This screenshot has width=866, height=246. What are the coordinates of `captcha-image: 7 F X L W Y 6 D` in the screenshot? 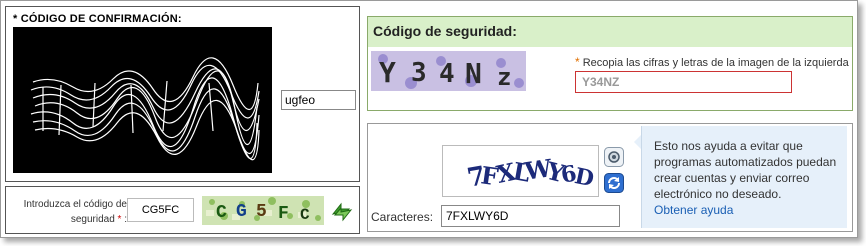 It's located at (520, 171).